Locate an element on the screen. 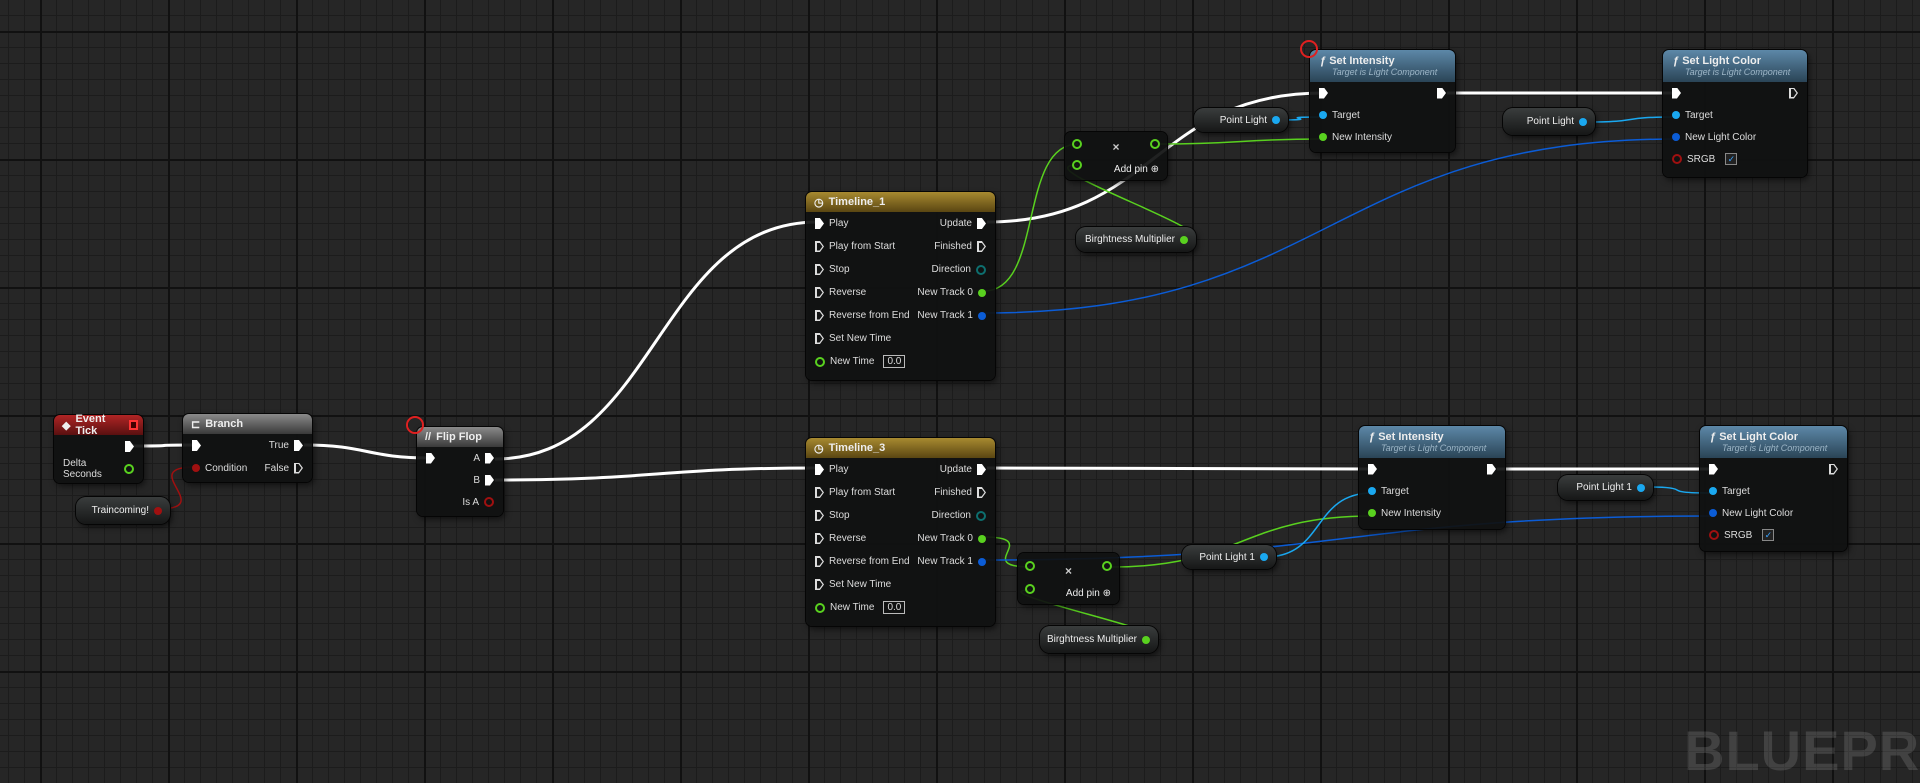 Image resolution: width=1920 pixels, height=783 pixels. add-node-top: × Add pin ⊕ is located at coordinates (1116, 156).